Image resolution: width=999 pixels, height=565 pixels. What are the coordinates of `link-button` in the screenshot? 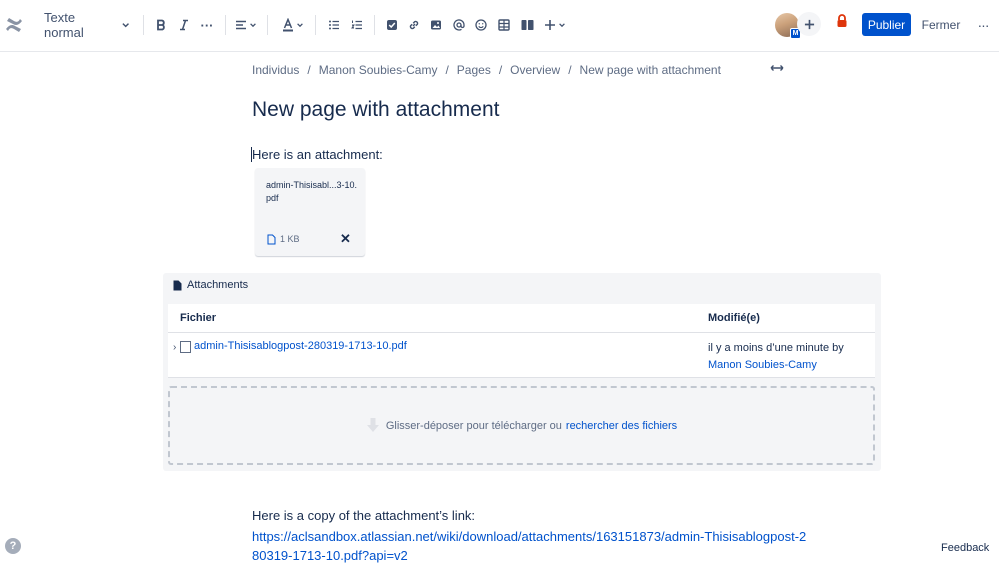 It's located at (414, 25).